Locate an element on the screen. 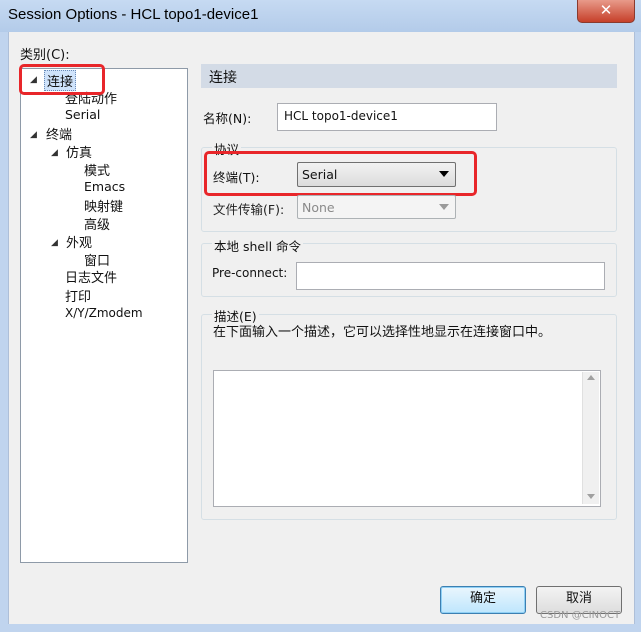 This screenshot has height=632, width=641. tree-item-terminal: 终端 is located at coordinates (59, 133).